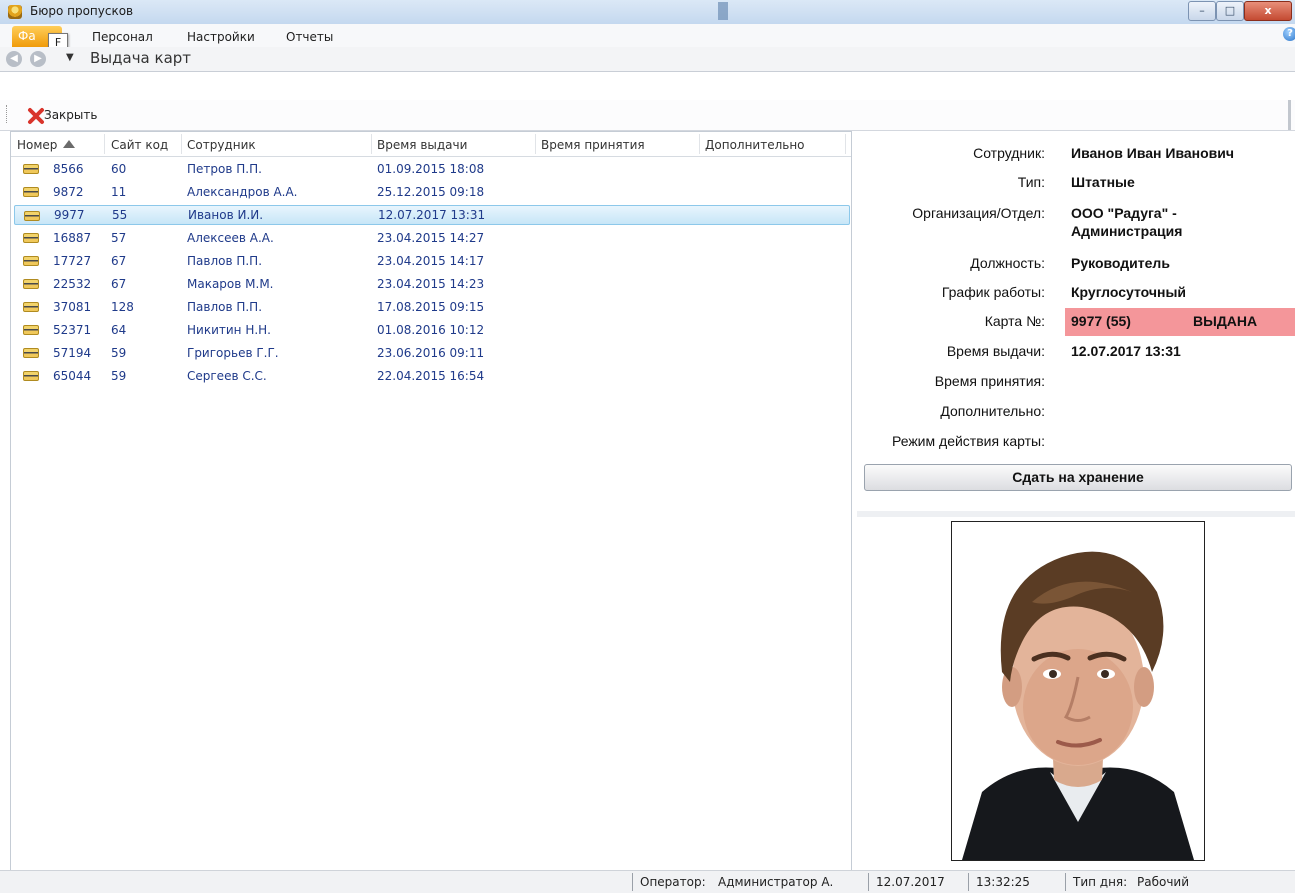 Image resolution: width=1295 pixels, height=893 pixels. I want to click on card-status: ВЫДАНА, so click(1225, 321).